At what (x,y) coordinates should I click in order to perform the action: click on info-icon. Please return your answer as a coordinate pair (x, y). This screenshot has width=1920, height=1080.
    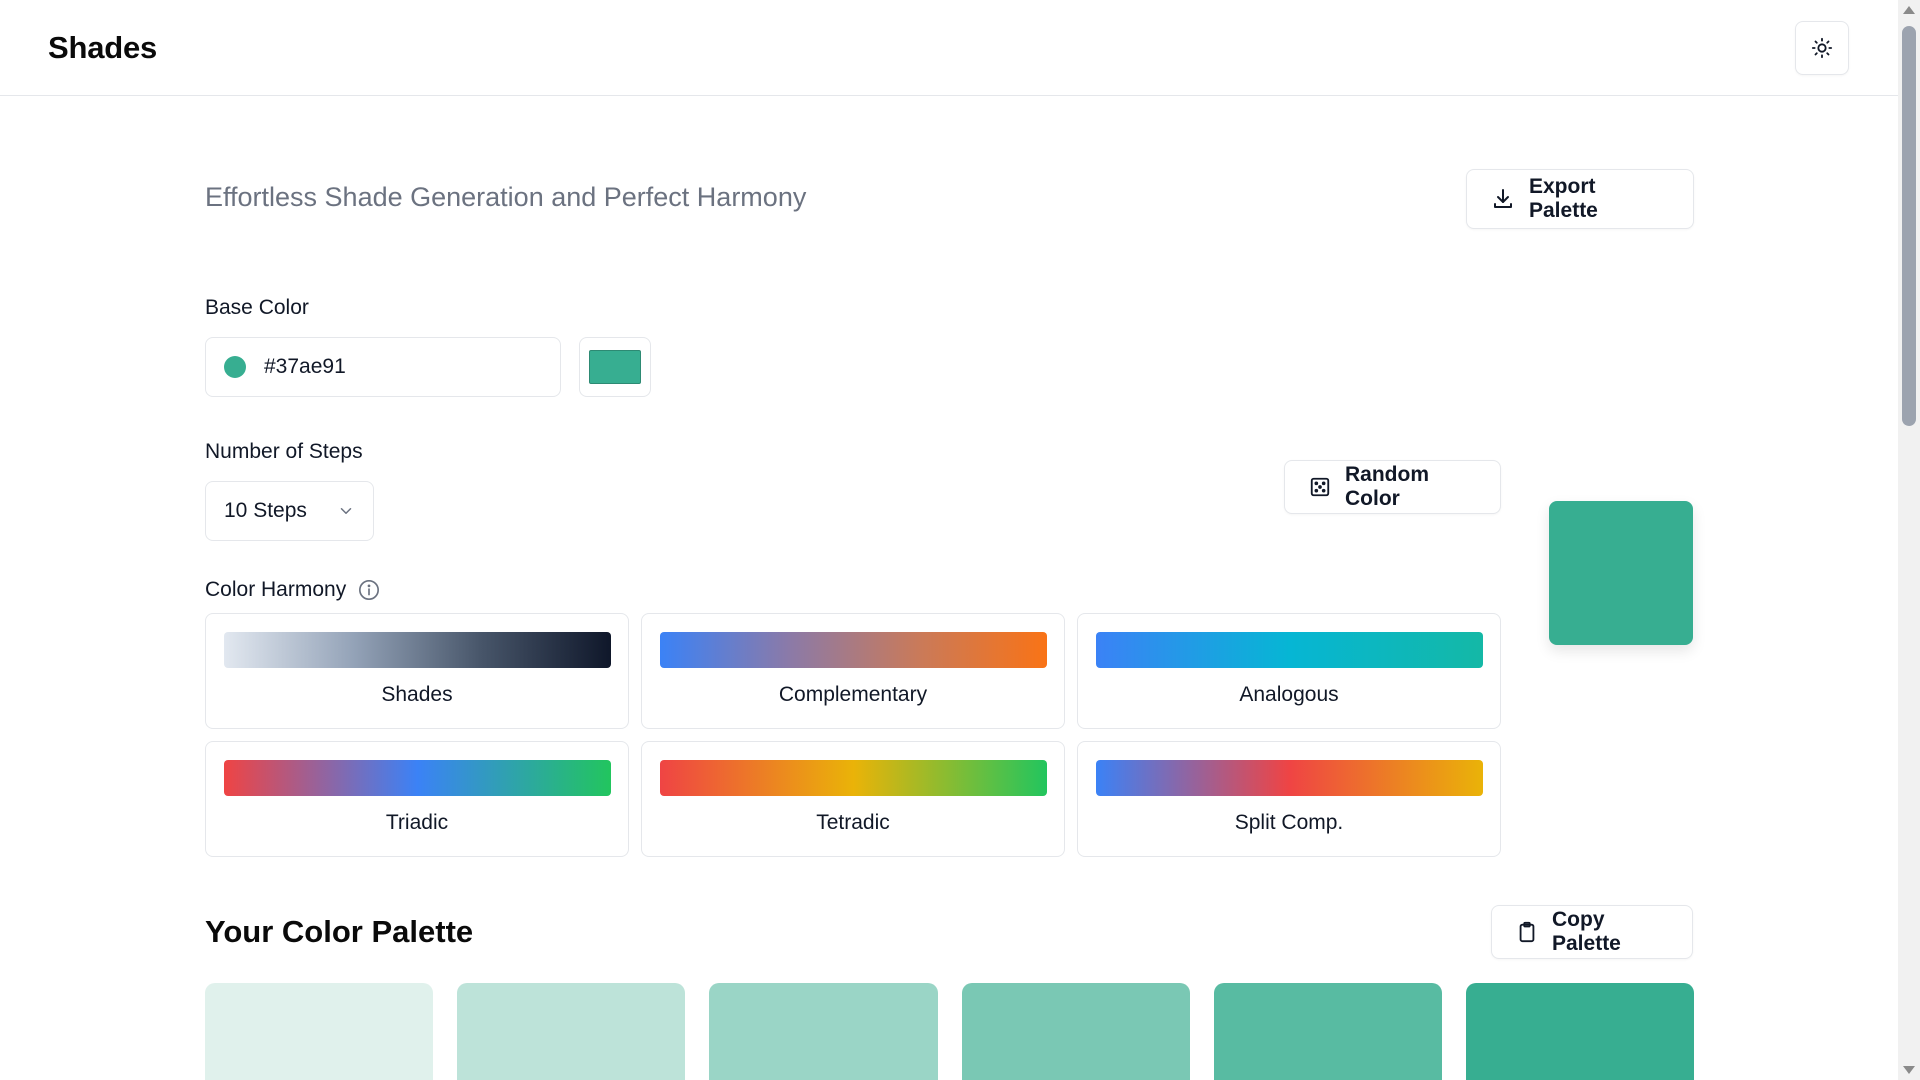
    Looking at the image, I should click on (369, 590).